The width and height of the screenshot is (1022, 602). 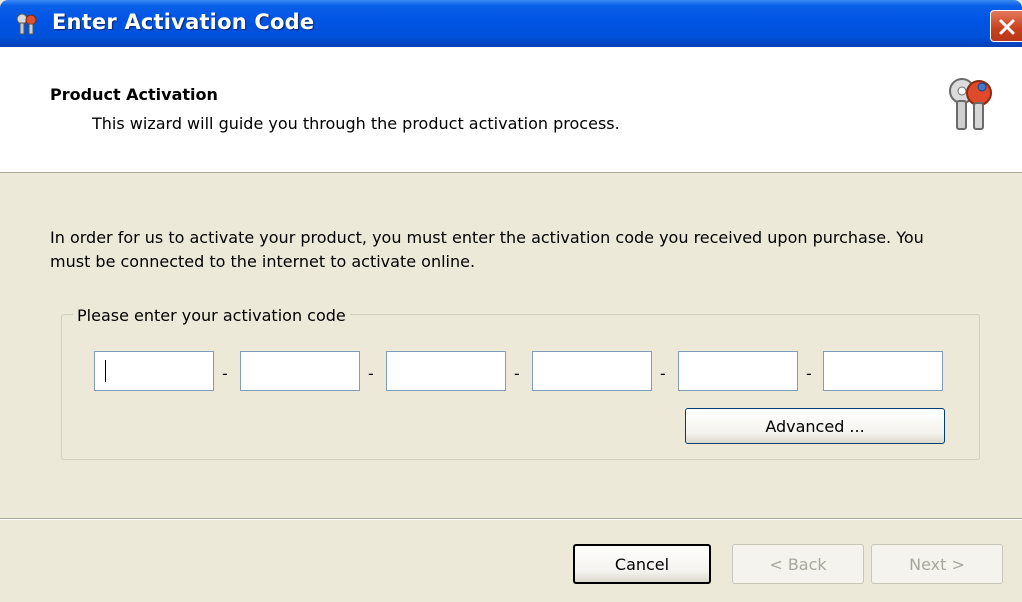 I want to click on text-caret, so click(x=105, y=371).